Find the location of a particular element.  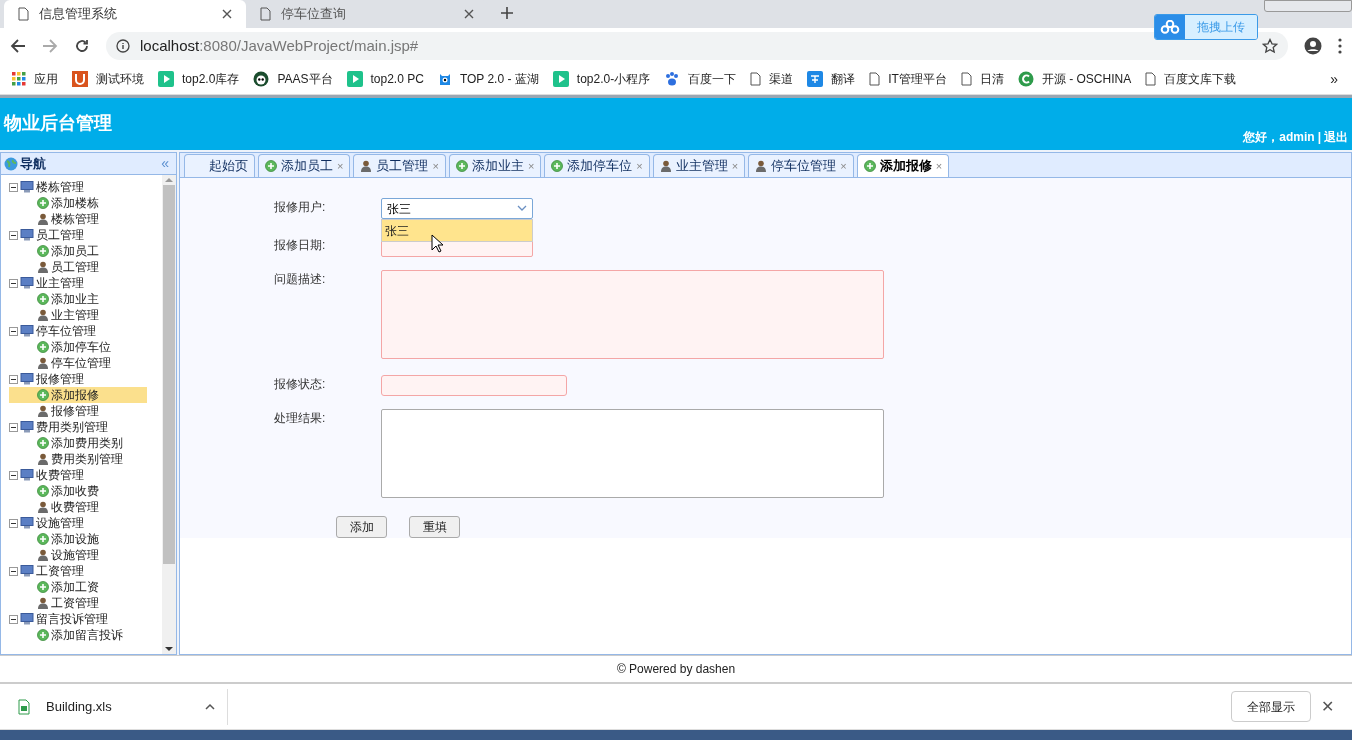

tree-group: 报修管理 is located at coordinates (85, 379).